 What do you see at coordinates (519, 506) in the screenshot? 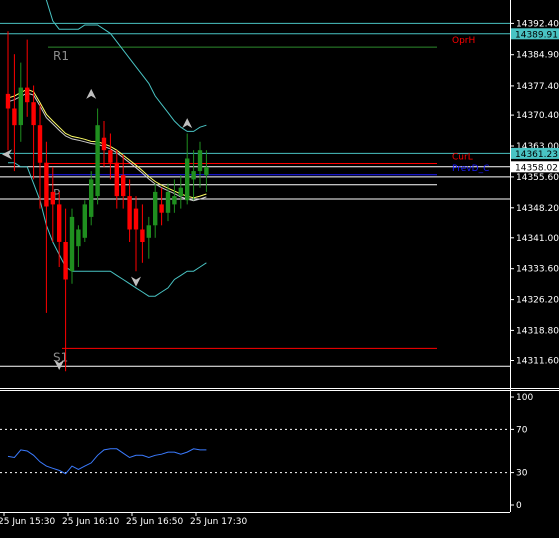
I see `rsi-tick-label: 0` at bounding box center [519, 506].